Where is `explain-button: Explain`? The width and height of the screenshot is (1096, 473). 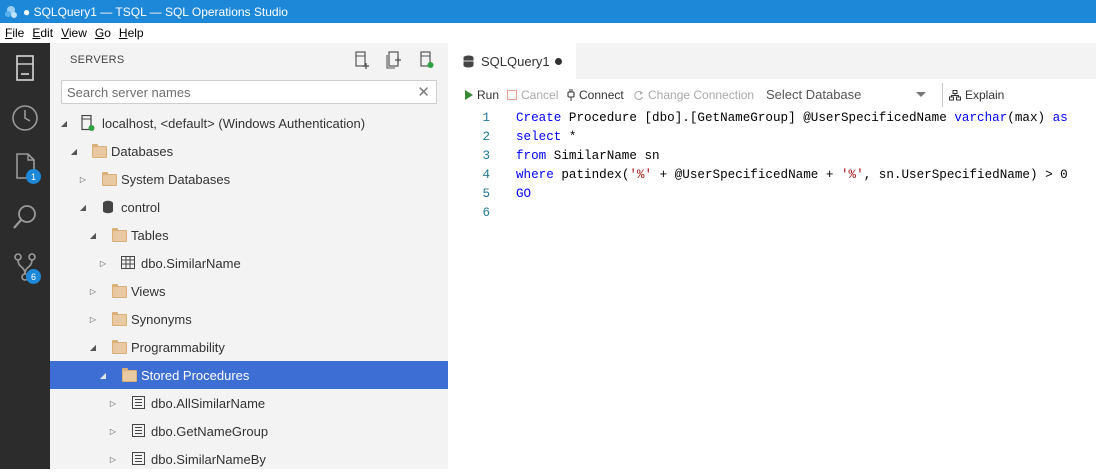 explain-button: Explain is located at coordinates (976, 95).